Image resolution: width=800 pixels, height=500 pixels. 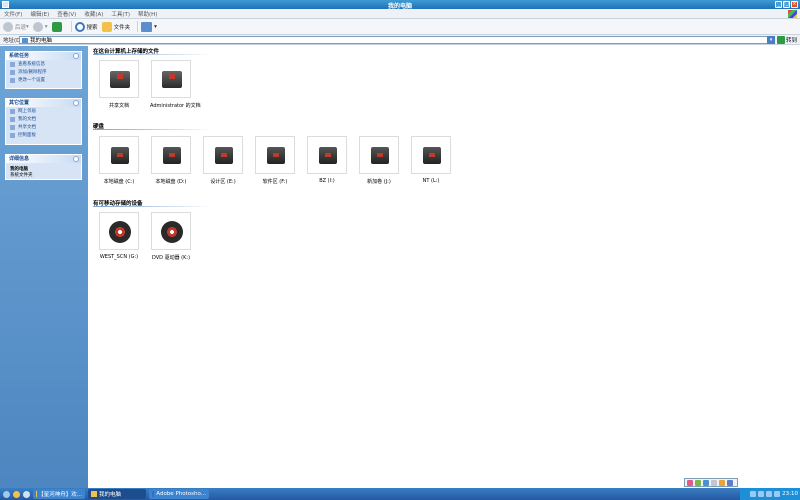 I want to click on removable-item: WEST_SCN (G:), so click(x=119, y=236).